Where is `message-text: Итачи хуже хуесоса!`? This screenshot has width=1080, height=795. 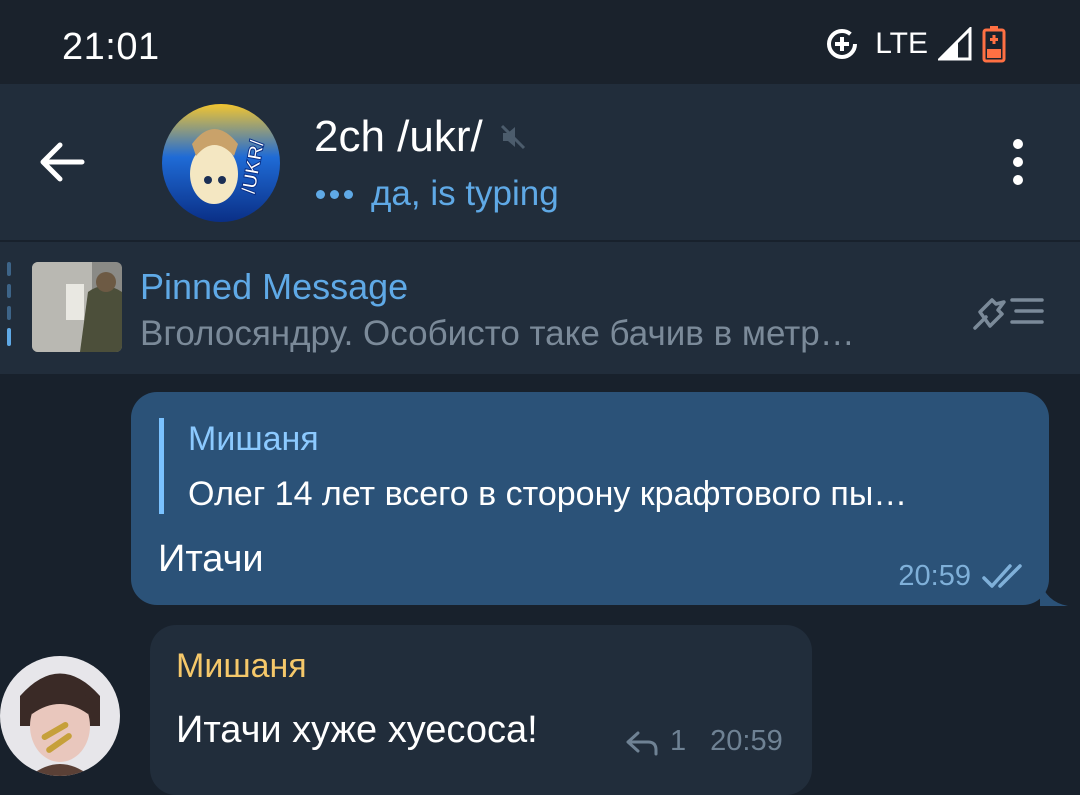 message-text: Итачи хуже хуесоса! is located at coordinates (357, 730).